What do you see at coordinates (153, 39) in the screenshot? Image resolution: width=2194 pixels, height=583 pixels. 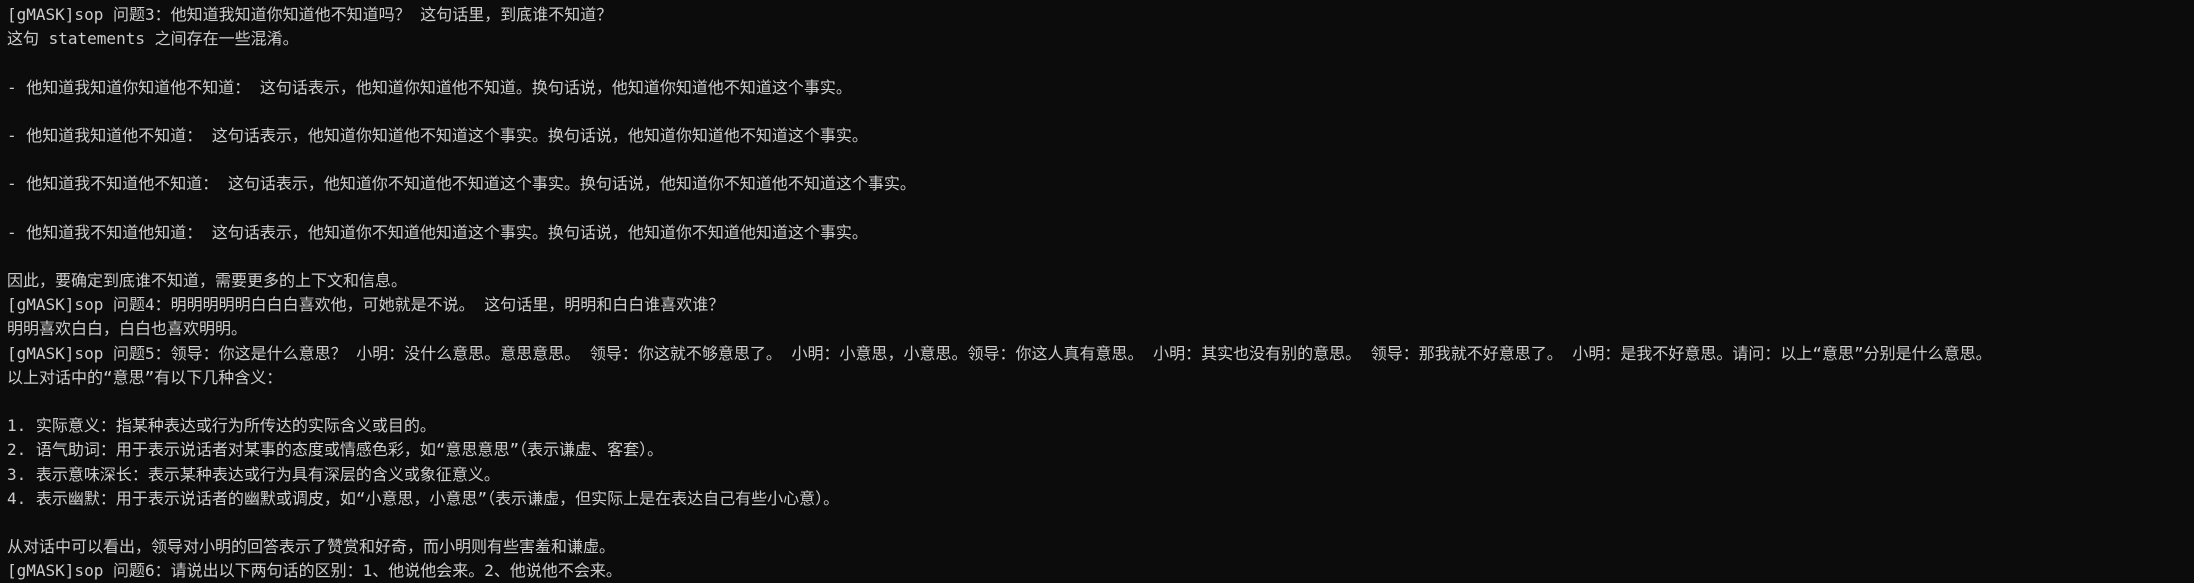 I see `terminal-line: 这句 statements 之间存在一些混淆。` at bounding box center [153, 39].